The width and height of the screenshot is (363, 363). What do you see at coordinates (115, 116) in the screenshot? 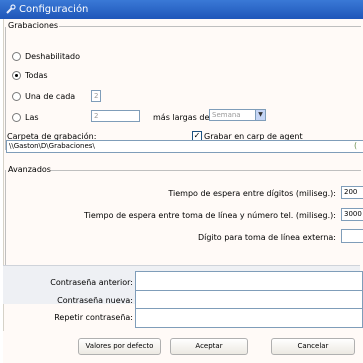
I see `las-count-input: 2` at bounding box center [115, 116].